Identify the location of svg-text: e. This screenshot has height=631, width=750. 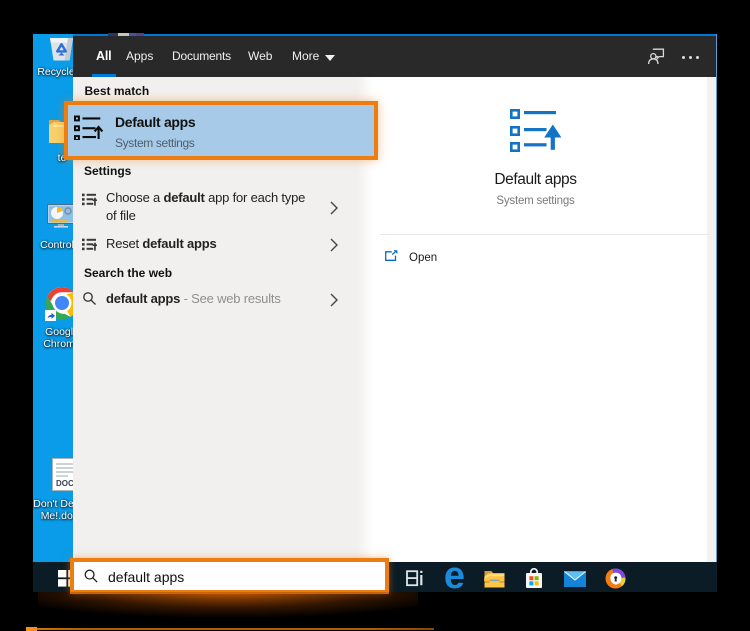
(454, 576).